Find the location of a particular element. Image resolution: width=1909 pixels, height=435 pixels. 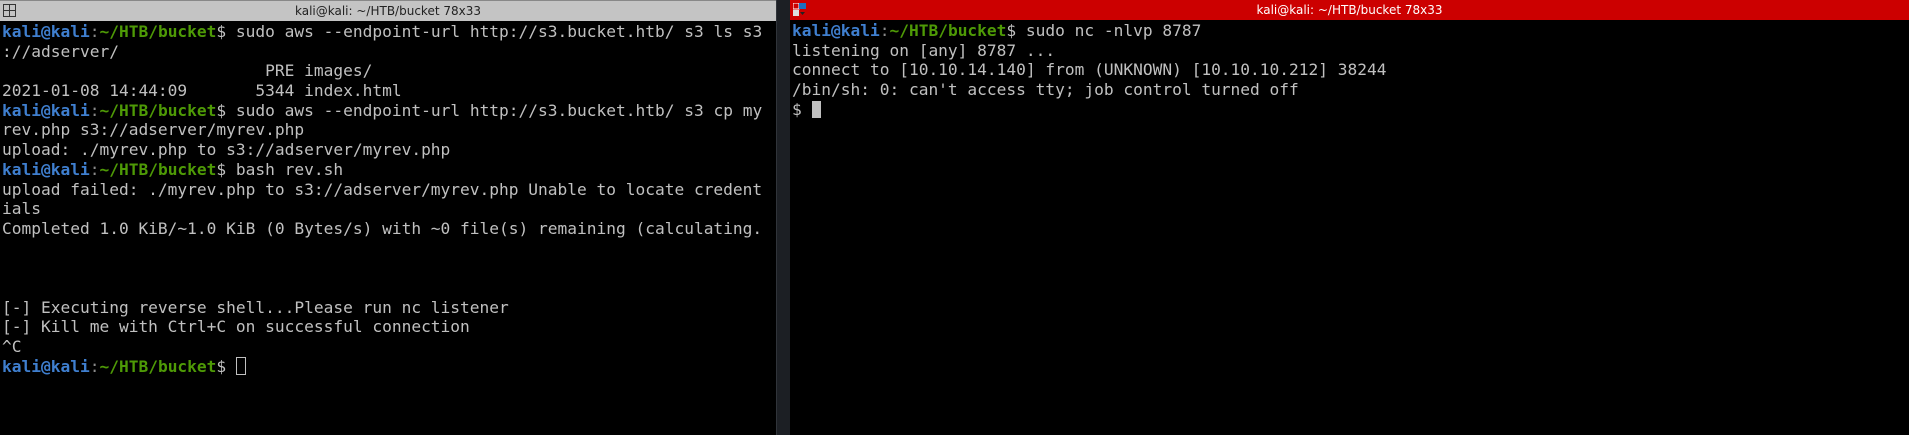

terminal-line: $ is located at coordinates (1350, 110).